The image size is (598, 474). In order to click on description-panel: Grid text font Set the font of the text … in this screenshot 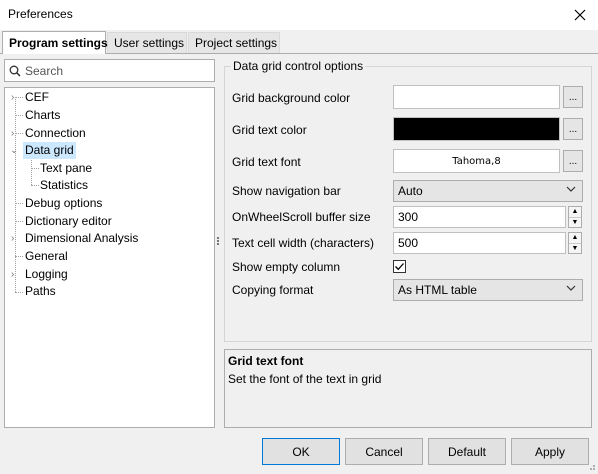, I will do `click(408, 388)`.